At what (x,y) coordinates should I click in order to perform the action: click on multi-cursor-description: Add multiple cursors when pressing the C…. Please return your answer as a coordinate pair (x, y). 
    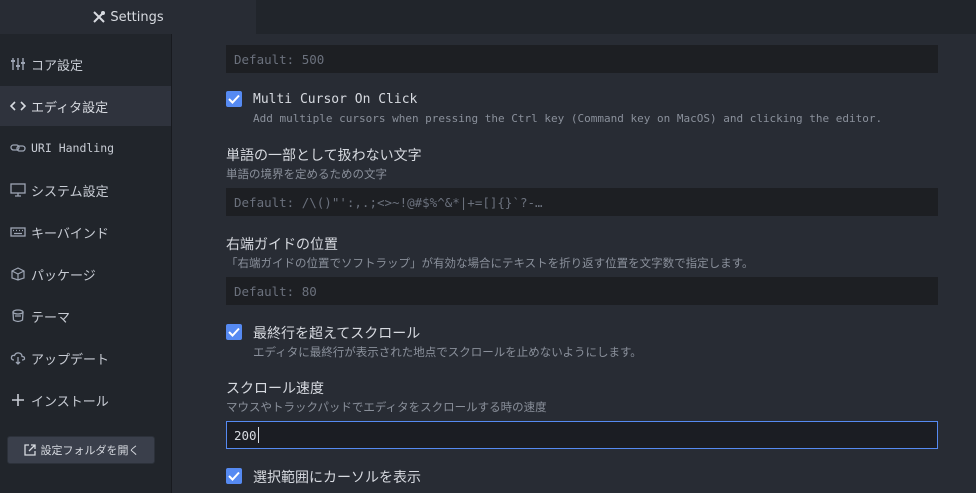
    Looking at the image, I should click on (568, 118).